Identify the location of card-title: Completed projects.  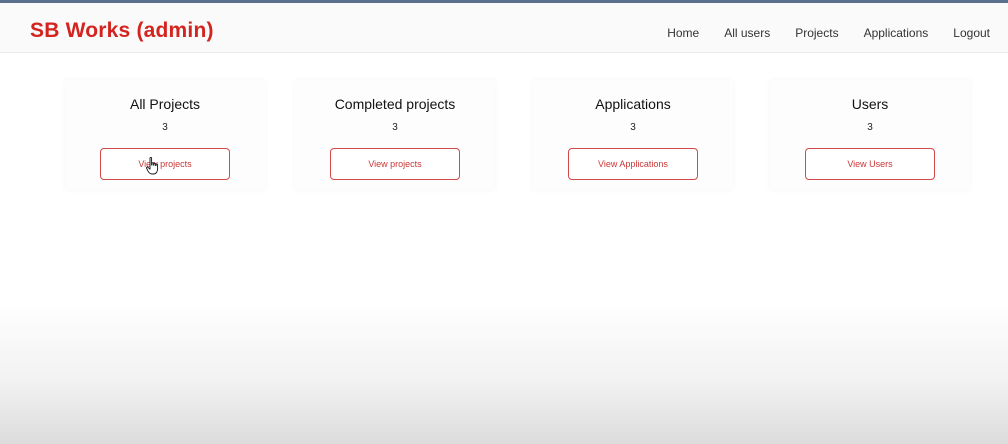
(395, 104).